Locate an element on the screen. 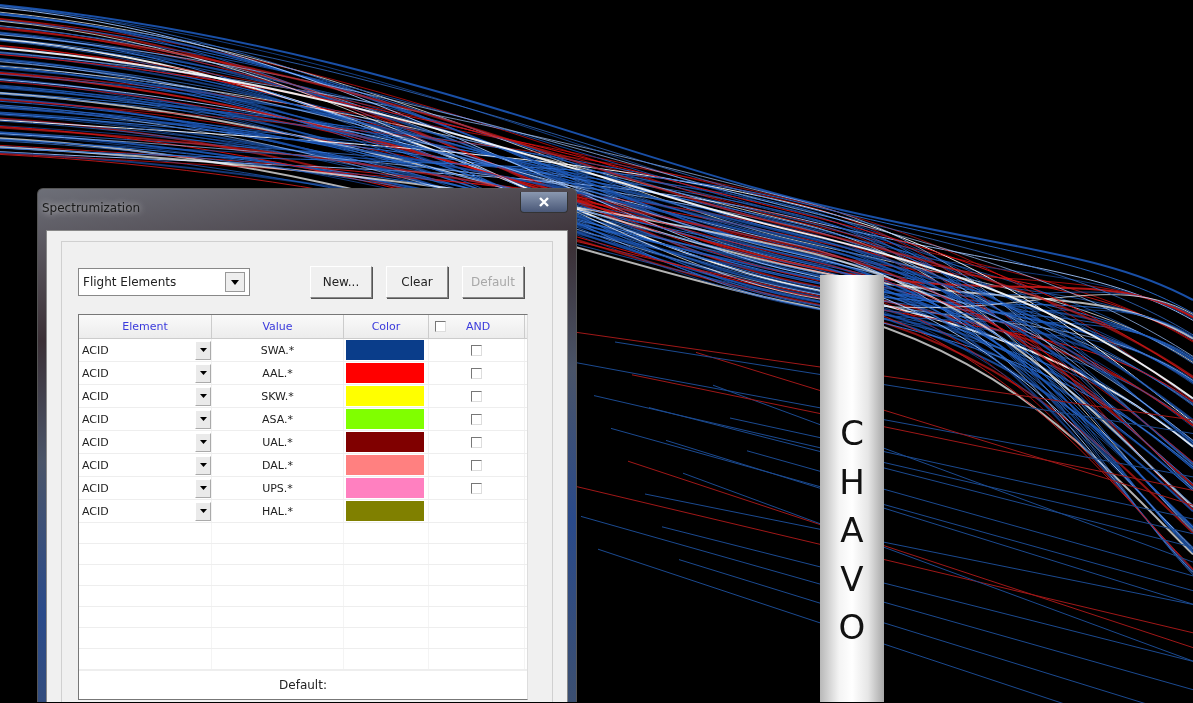 The height and width of the screenshot is (703, 1193). category-dropdown: Flight Elements is located at coordinates (164, 282).